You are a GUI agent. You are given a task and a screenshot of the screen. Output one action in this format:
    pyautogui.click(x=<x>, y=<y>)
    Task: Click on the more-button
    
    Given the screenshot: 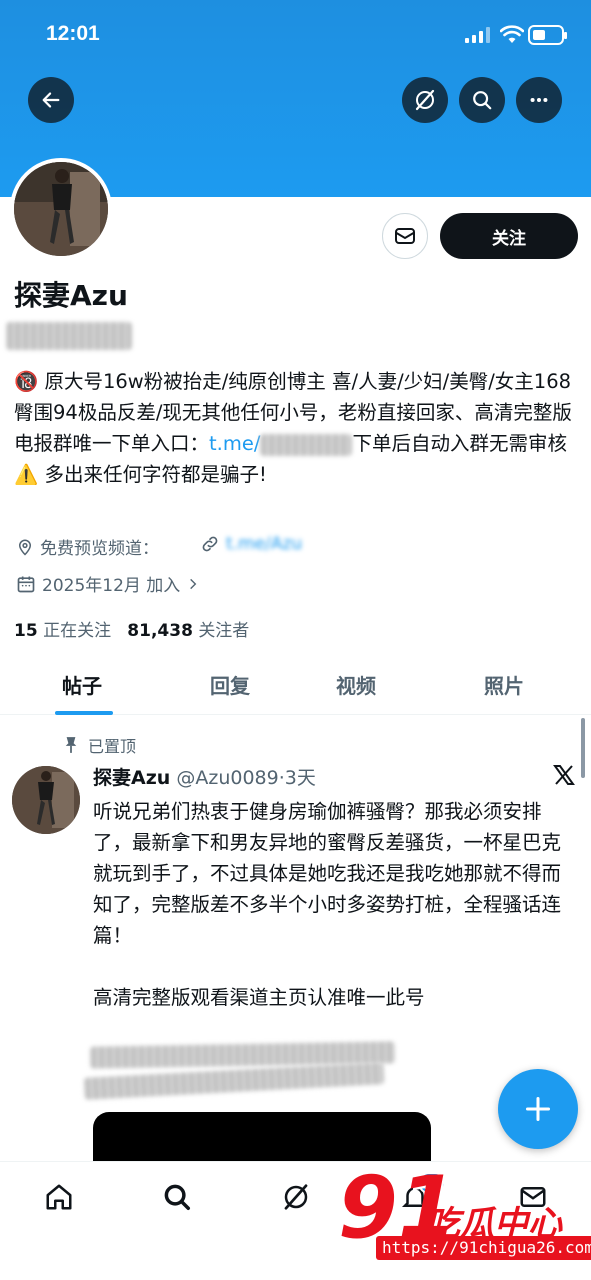 What is the action you would take?
    pyautogui.click(x=539, y=100)
    